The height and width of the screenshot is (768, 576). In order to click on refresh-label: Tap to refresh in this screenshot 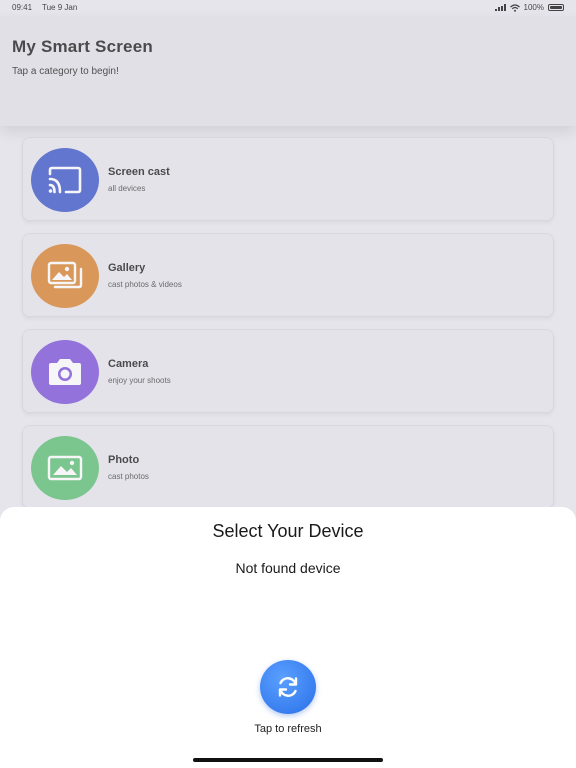, I will do `click(288, 729)`.